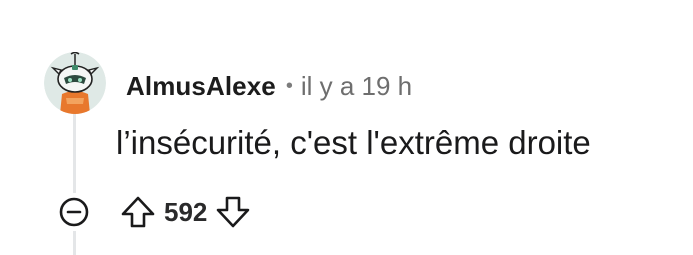 Image resolution: width=693 pixels, height=255 pixels. Describe the element at coordinates (186, 211) in the screenshot. I see `vote-score: 592` at that location.